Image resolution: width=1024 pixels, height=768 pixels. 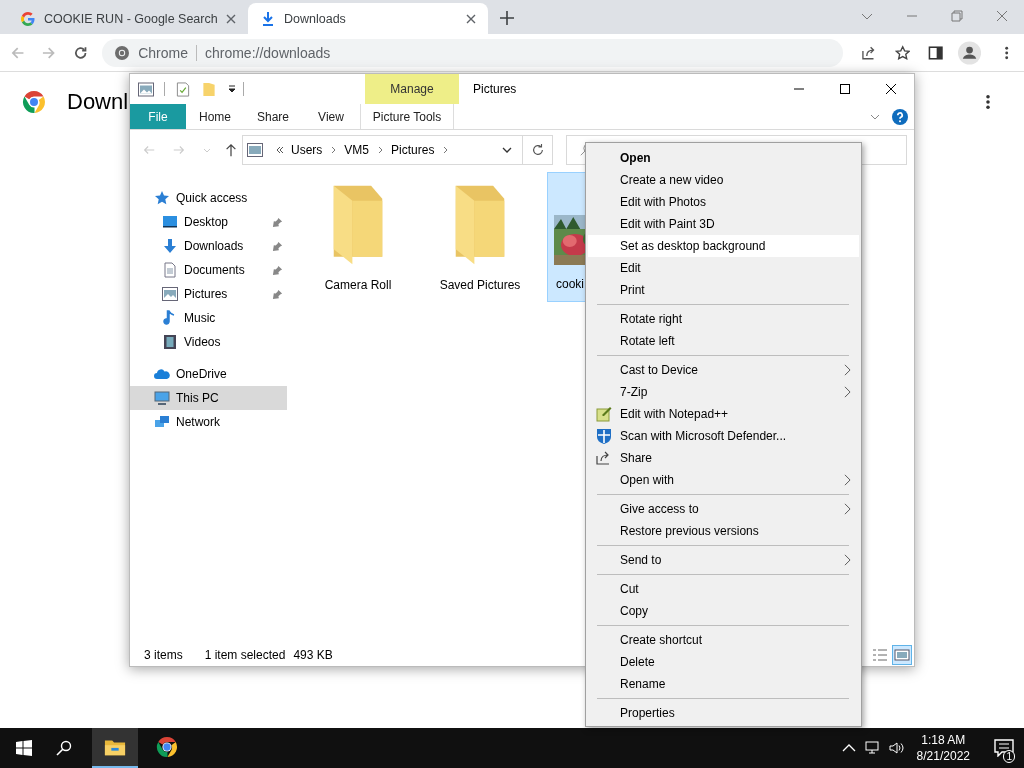 What do you see at coordinates (412, 89) in the screenshot?
I see `contextual-tab-header: Manage` at bounding box center [412, 89].